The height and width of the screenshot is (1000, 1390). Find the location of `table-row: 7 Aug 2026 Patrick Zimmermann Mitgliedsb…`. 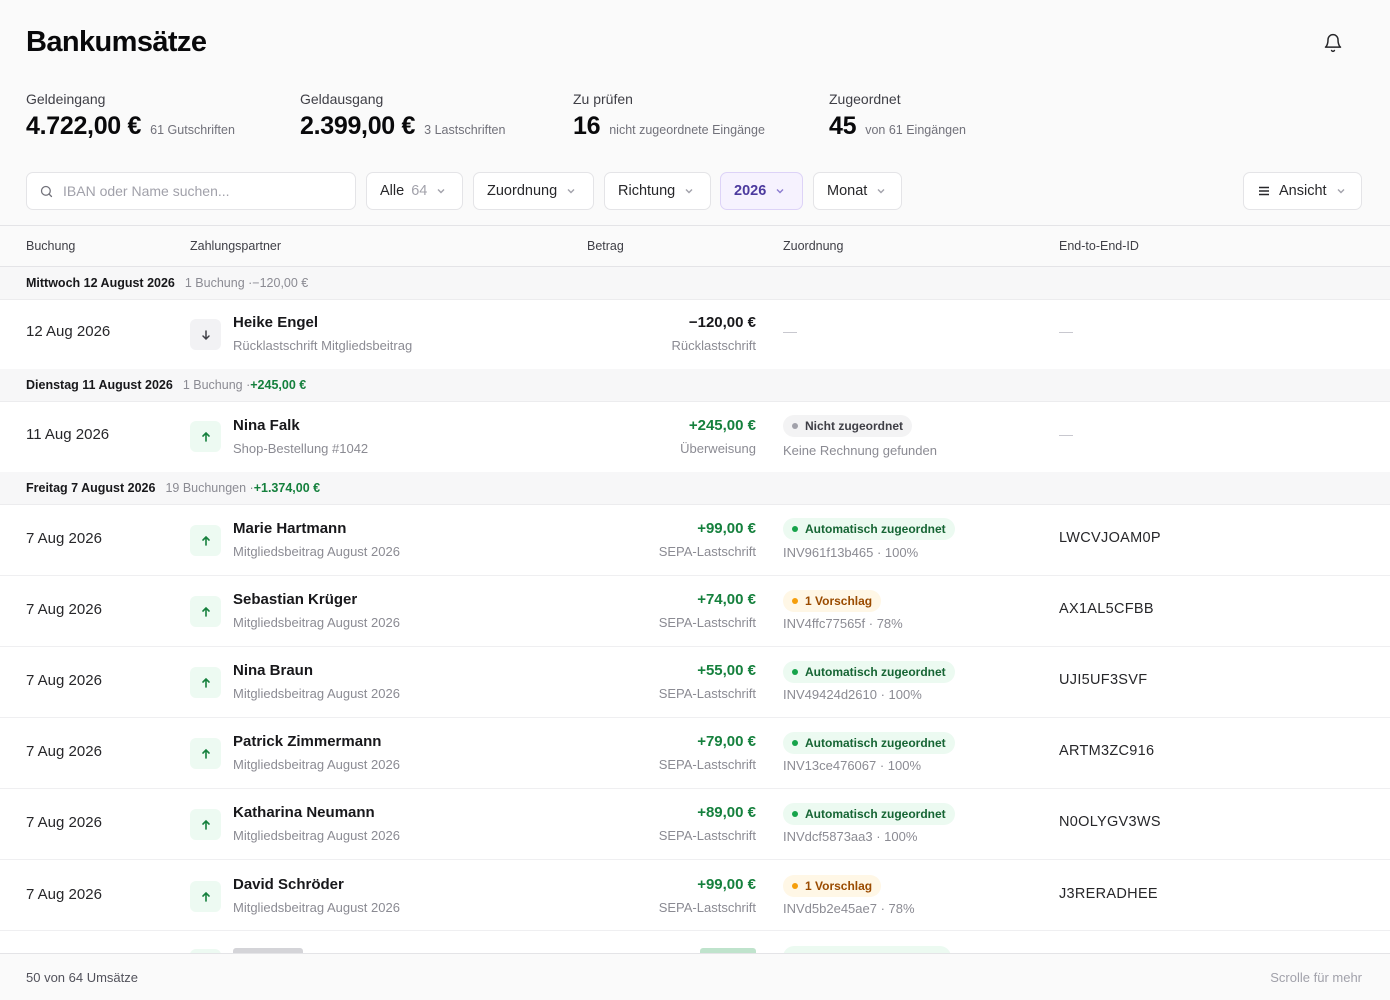

table-row: 7 Aug 2026 Patrick Zimmermann Mitgliedsb… is located at coordinates (695, 753).